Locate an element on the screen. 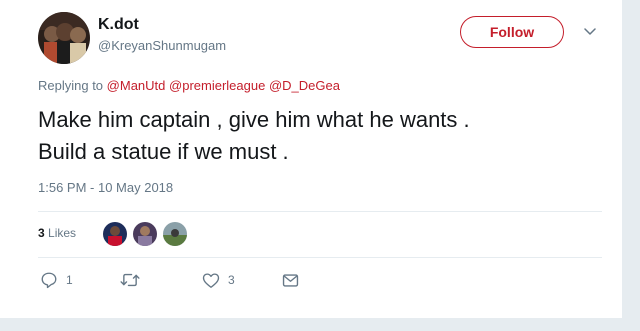 The height and width of the screenshot is (331, 640). reply-action: 1 is located at coordinates (56, 280).